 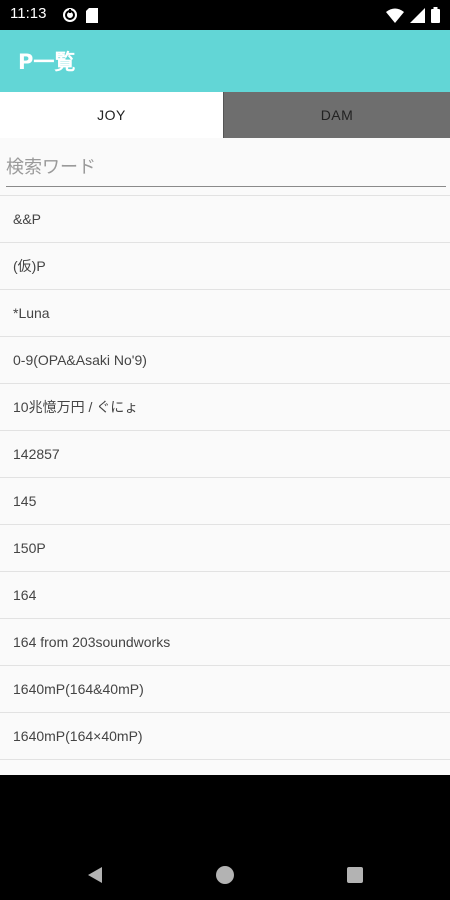 I want to click on battery-icon, so click(x=435, y=17).